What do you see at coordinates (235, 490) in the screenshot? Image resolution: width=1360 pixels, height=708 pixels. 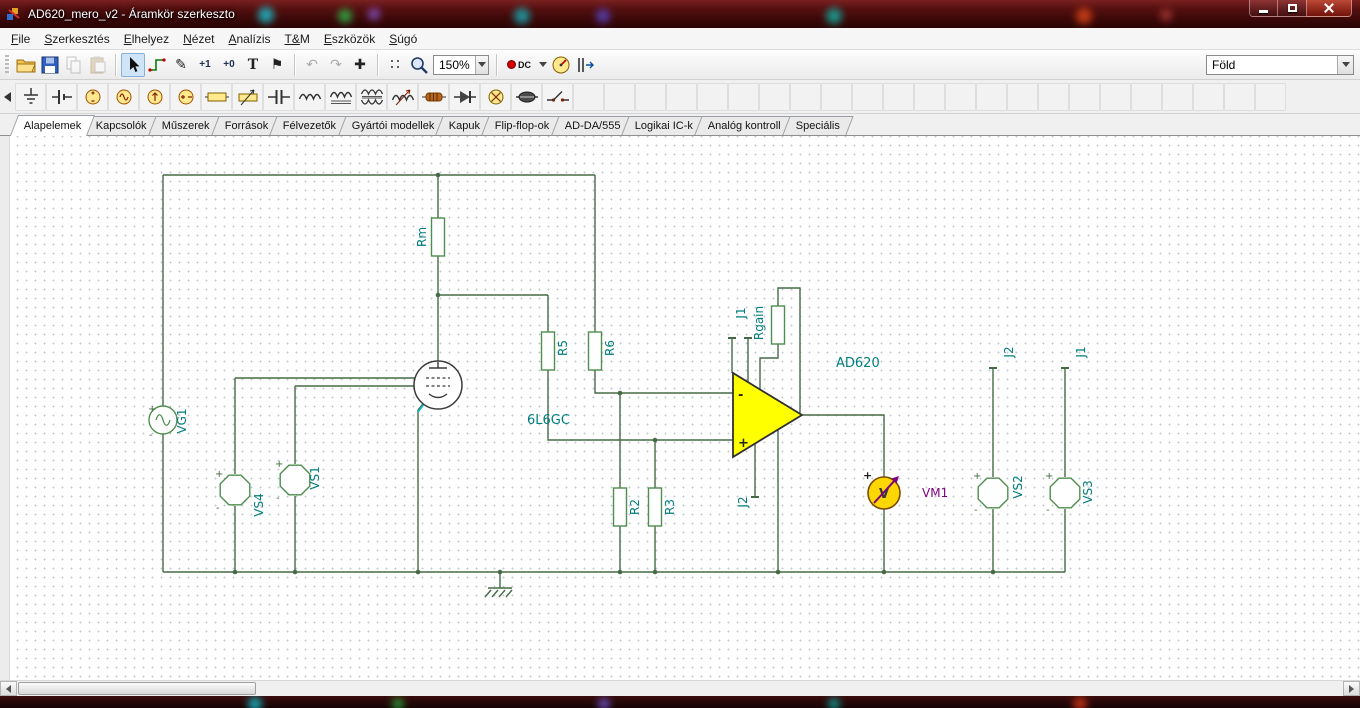 I see `component-vs4` at bounding box center [235, 490].